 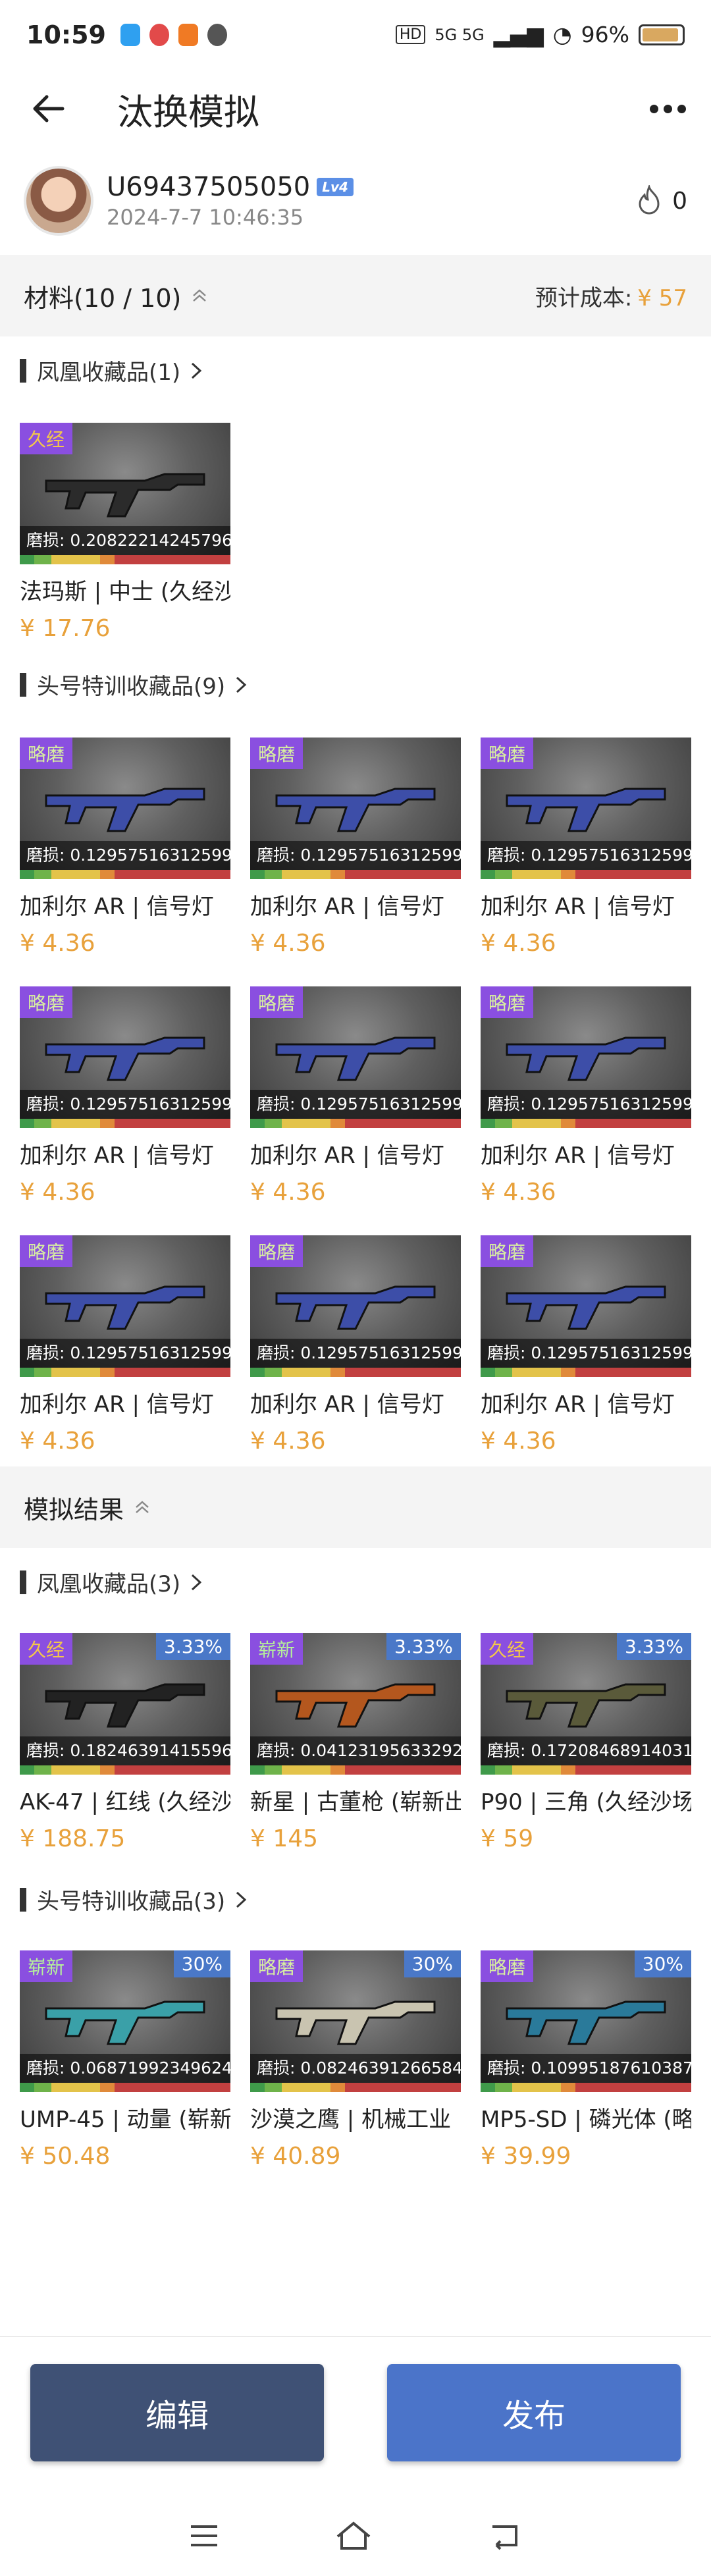 What do you see at coordinates (505, 2535) in the screenshot?
I see `back-icon` at bounding box center [505, 2535].